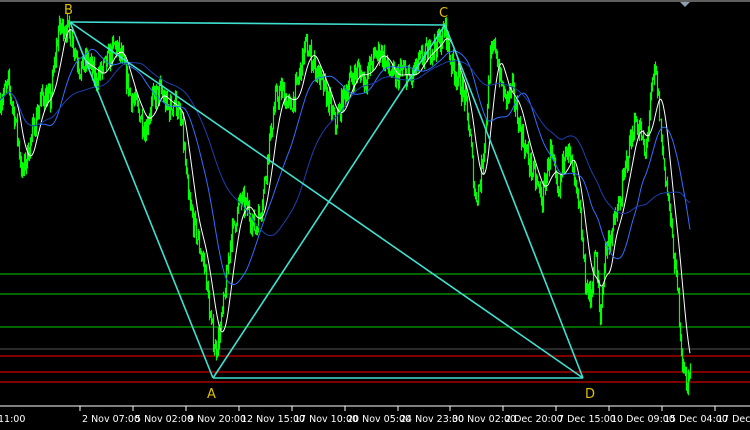 The width and height of the screenshot is (750, 430). Describe the element at coordinates (217, 419) in the screenshot. I see `axis-tick-label: 9 Nov 20:00` at that location.